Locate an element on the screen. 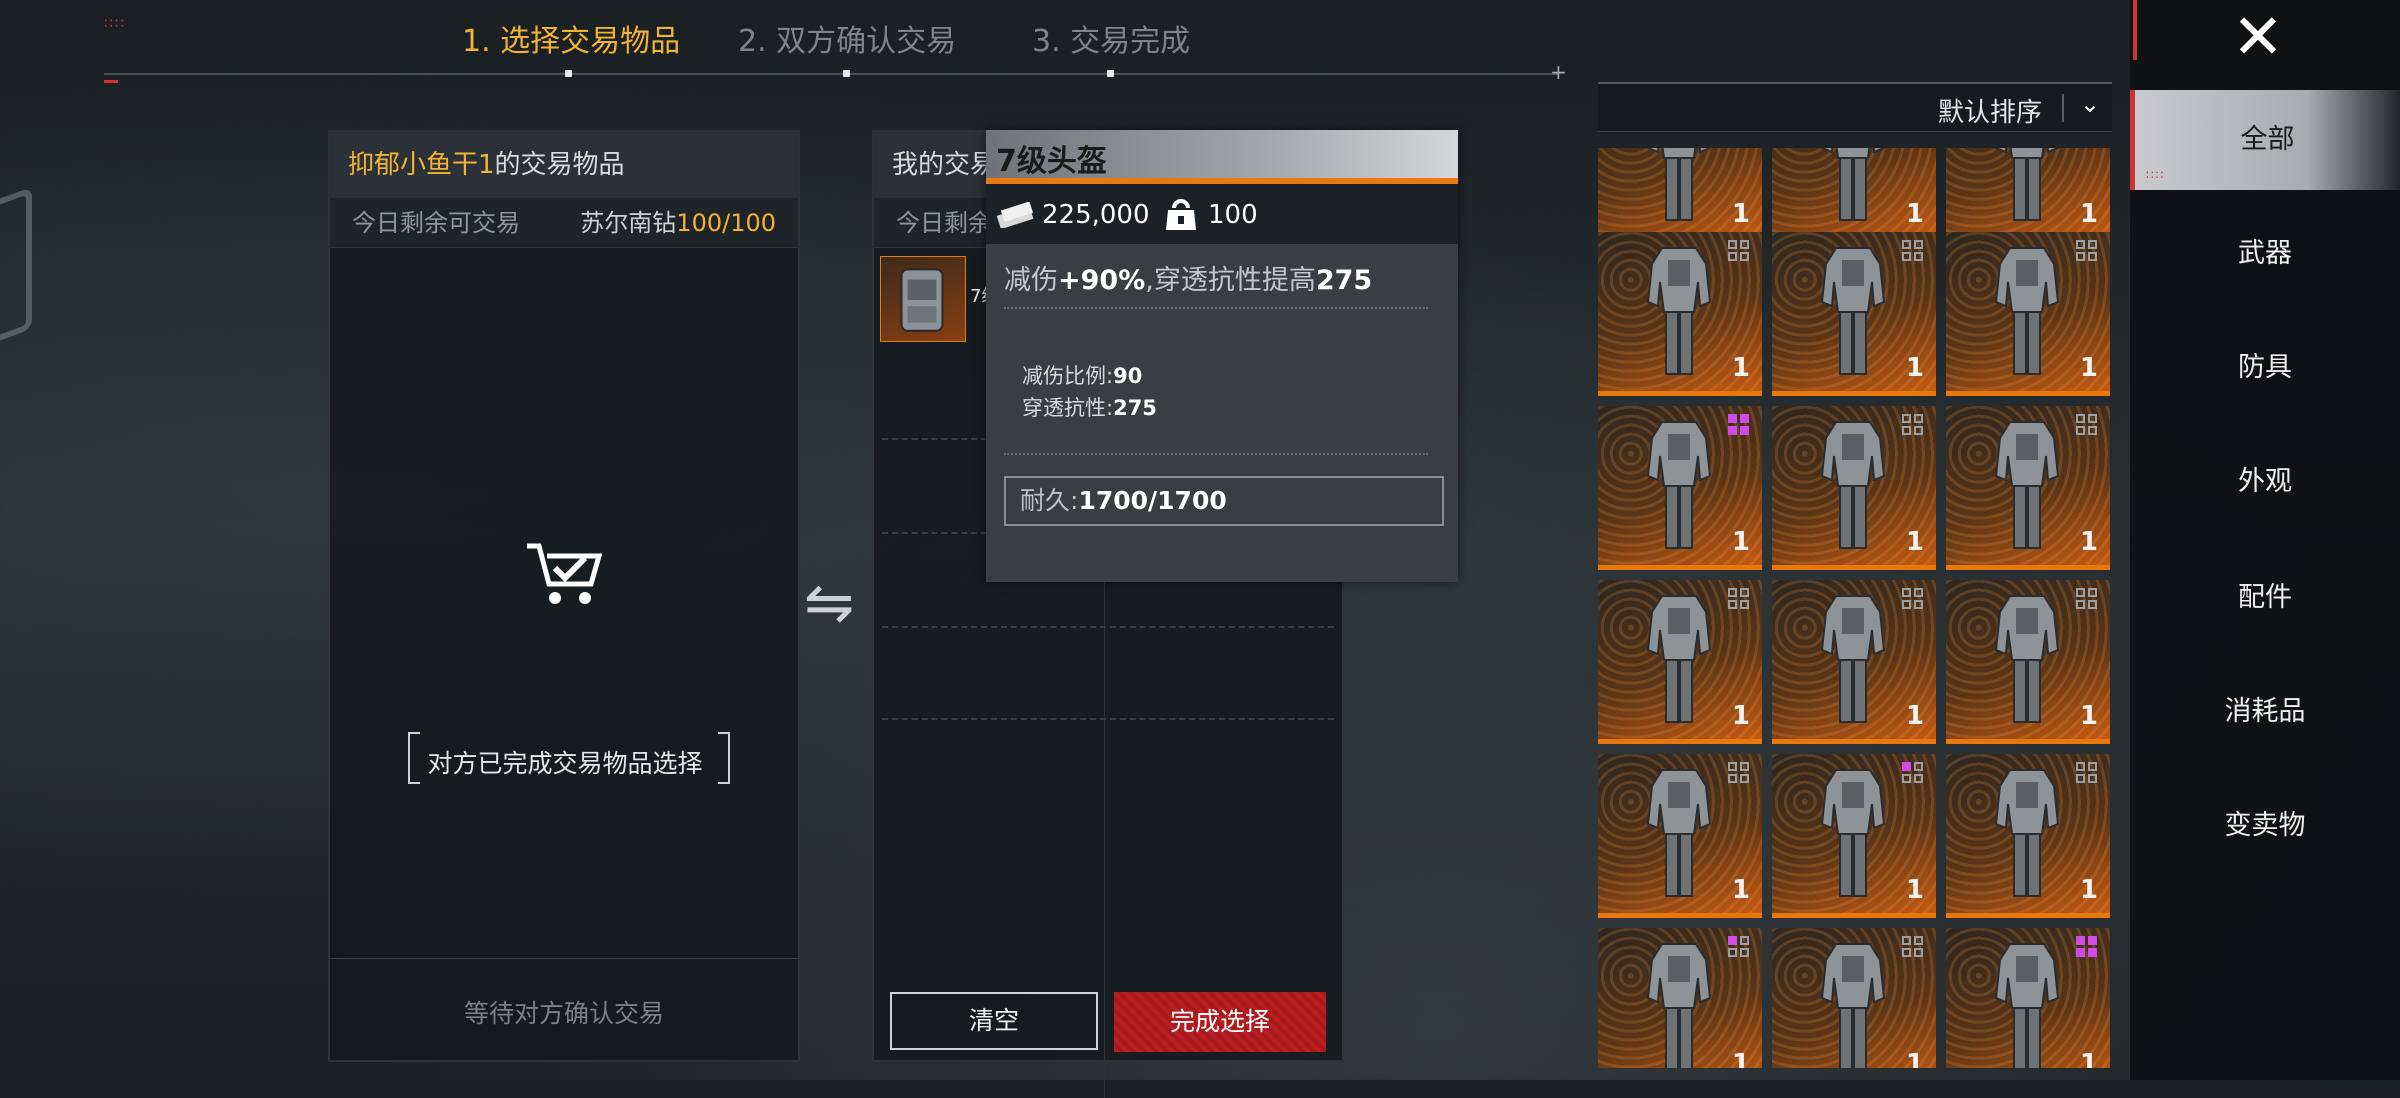 The height and width of the screenshot is (1098, 2400). durability-box: 耐久:1700/1700 is located at coordinates (1224, 501).